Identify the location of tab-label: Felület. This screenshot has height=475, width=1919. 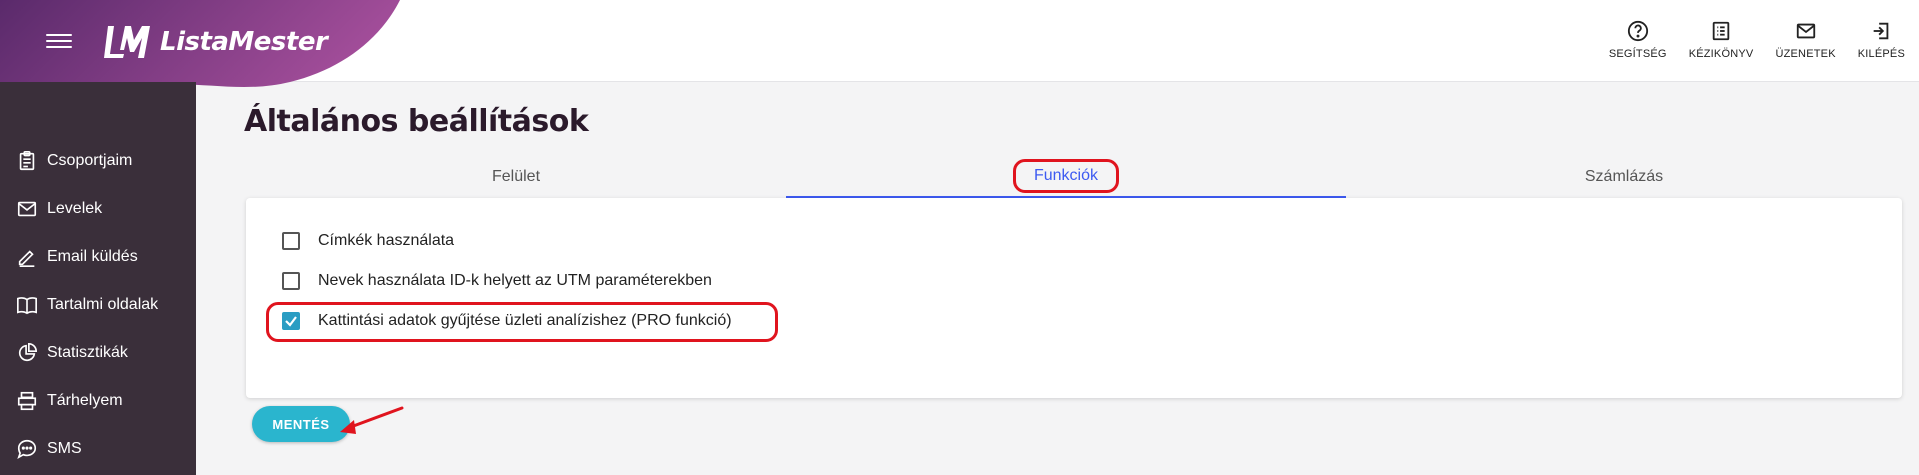
(516, 176).